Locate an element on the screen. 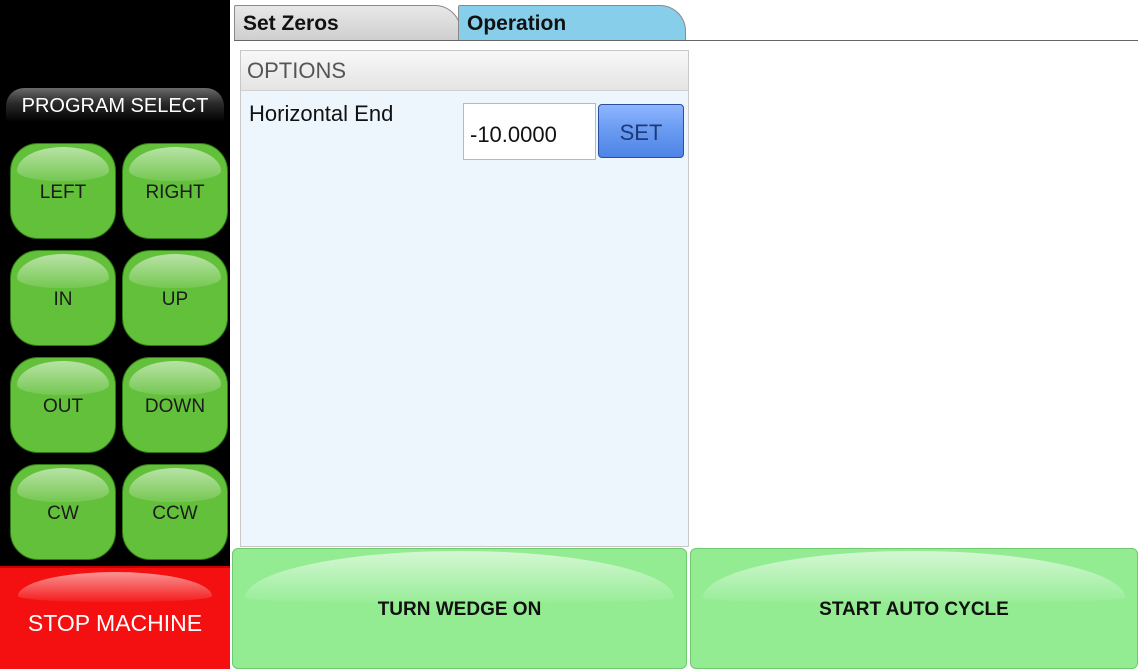 The width and height of the screenshot is (1138, 669). in-button: IN is located at coordinates (63, 298).